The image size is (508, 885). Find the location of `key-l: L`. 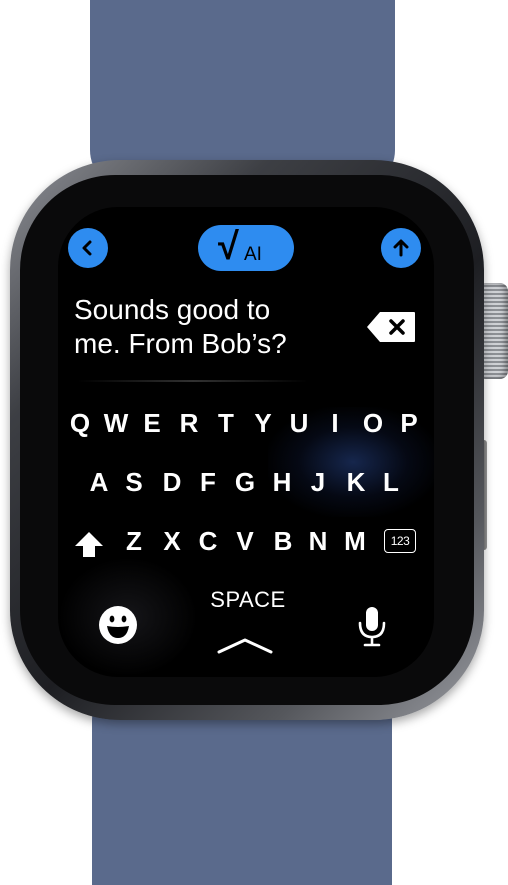

key-l: L is located at coordinates (391, 482).